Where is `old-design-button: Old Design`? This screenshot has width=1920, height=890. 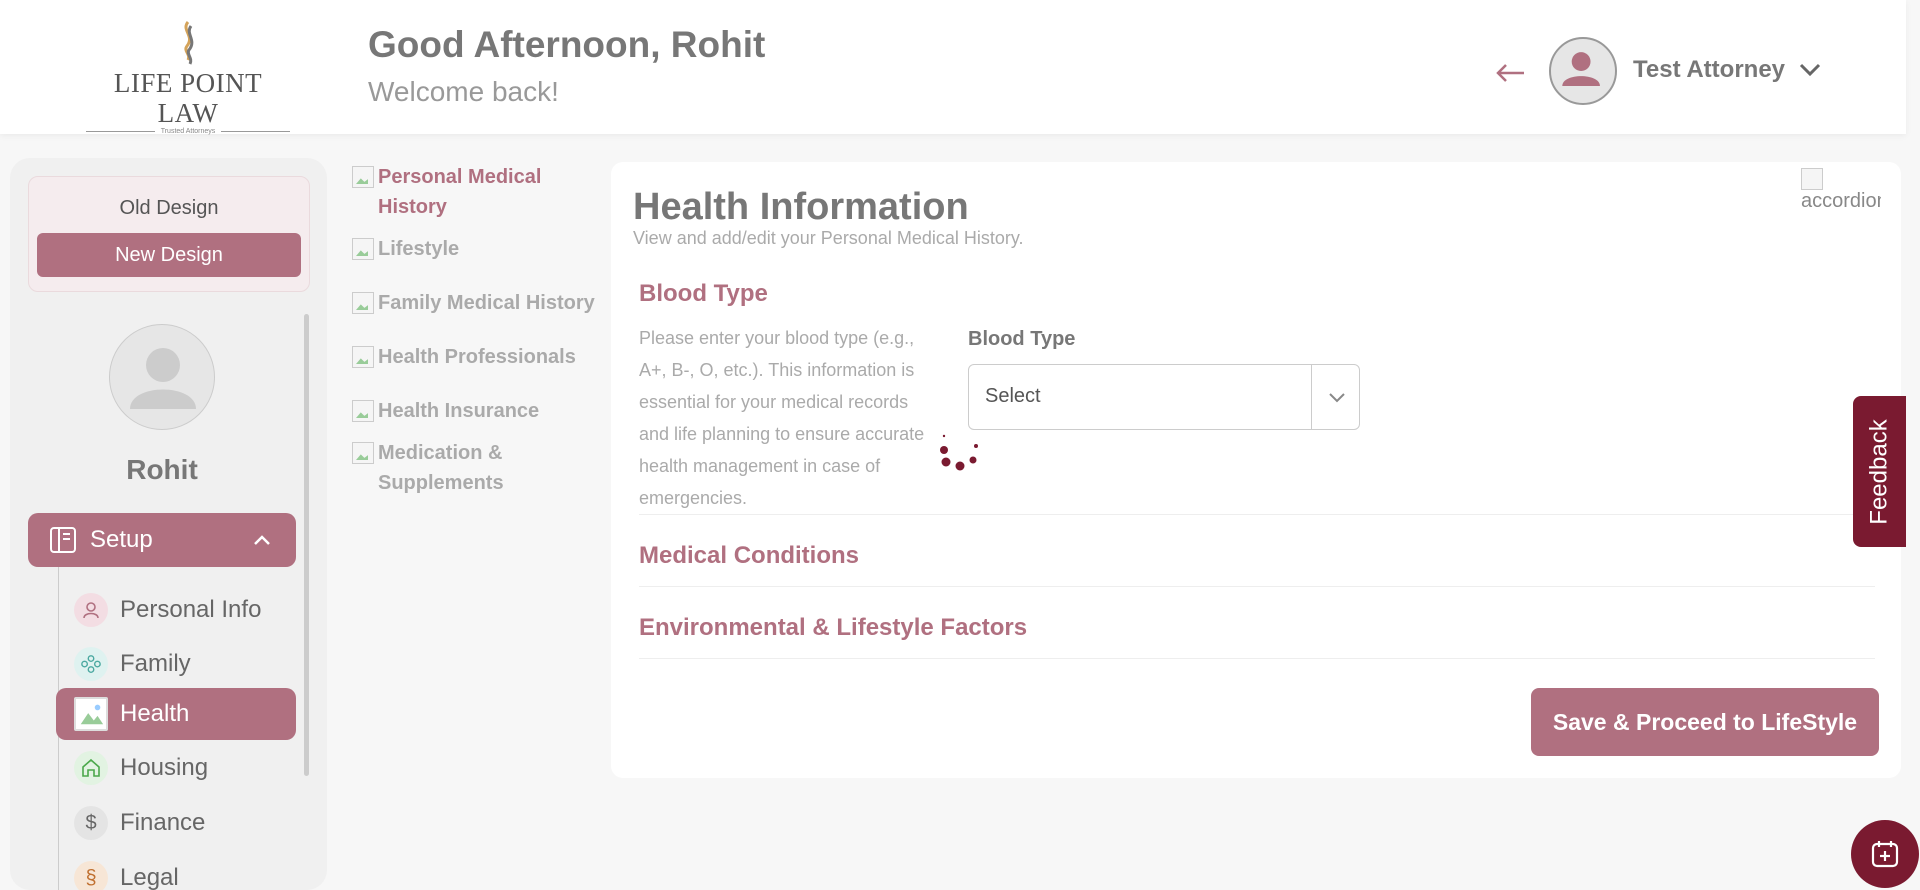 old-design-button: Old Design is located at coordinates (169, 208).